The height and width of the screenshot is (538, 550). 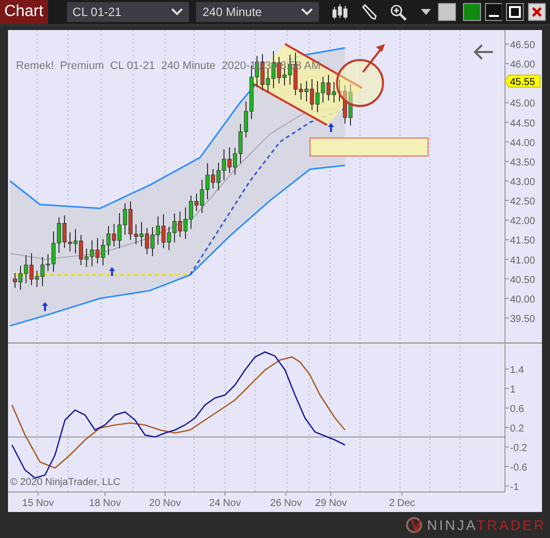 What do you see at coordinates (517, 370) in the screenshot?
I see `oscillator-axis-label: 1.4` at bounding box center [517, 370].